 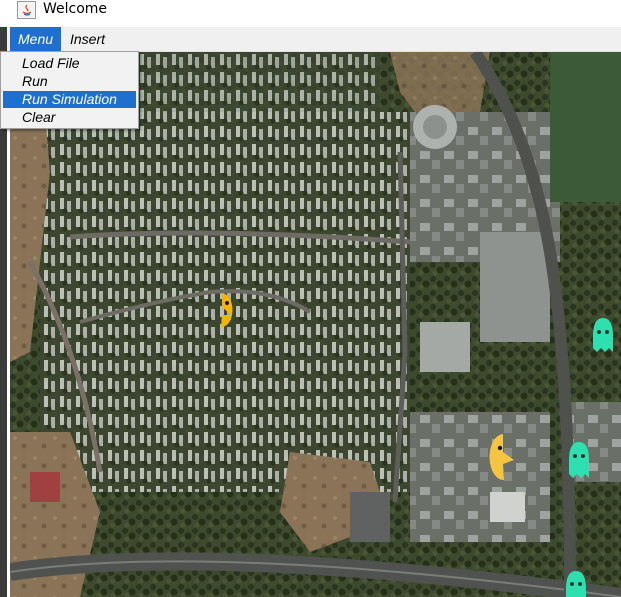 I want to click on window-title: Welcome, so click(x=75, y=9).